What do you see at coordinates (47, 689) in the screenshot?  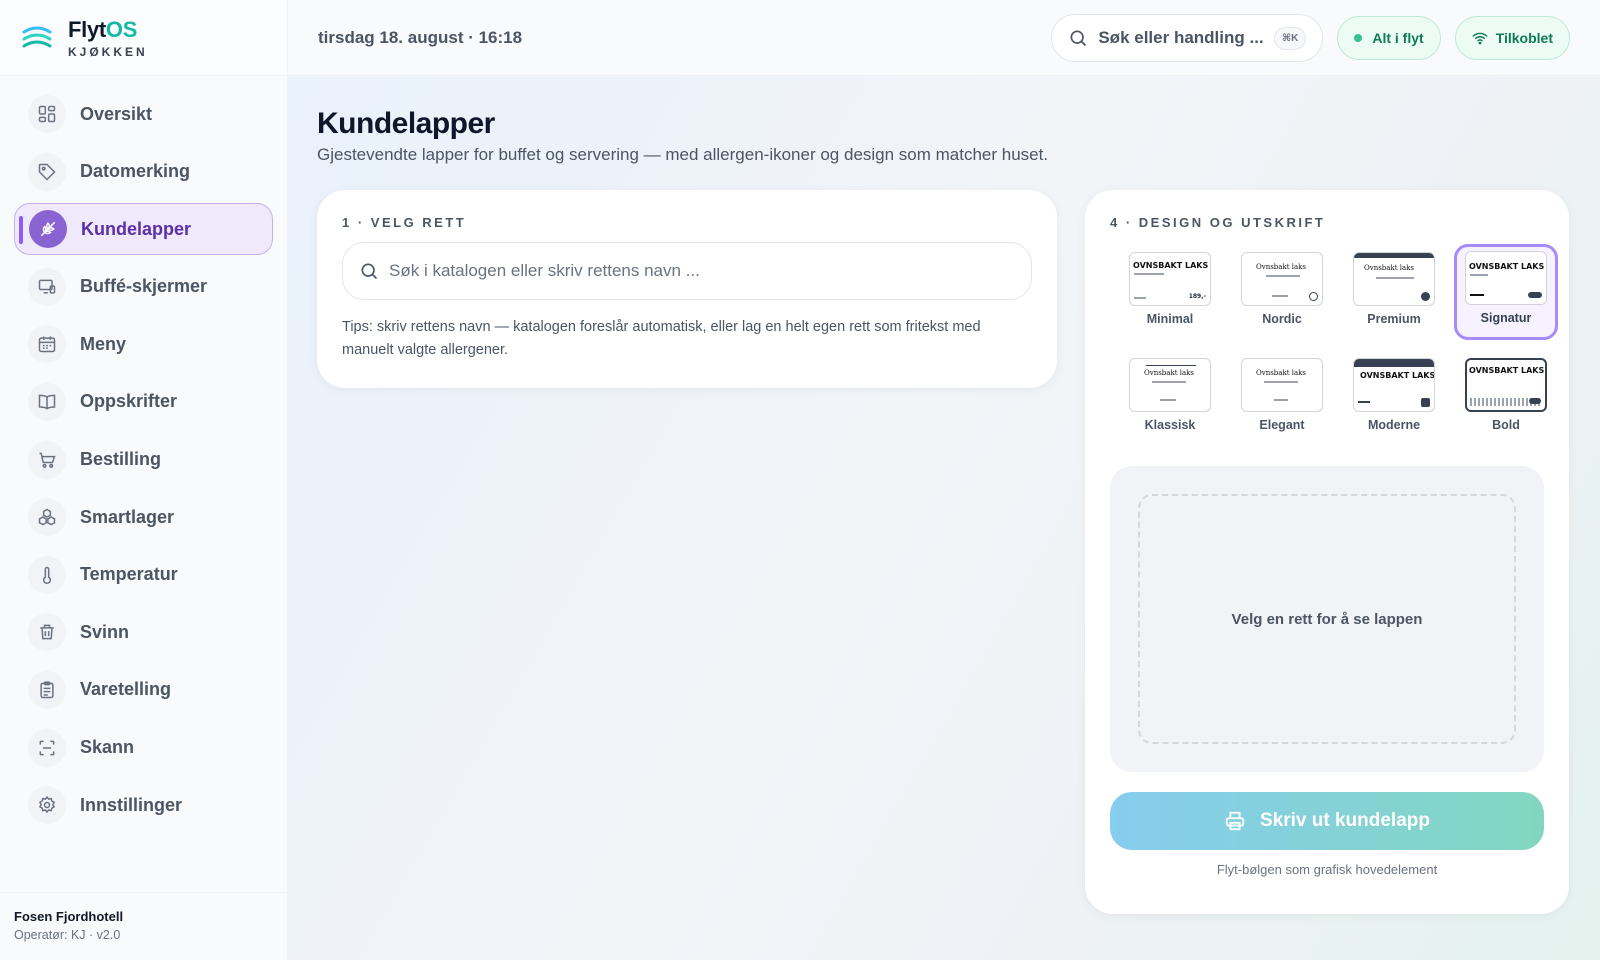 I see `clipboard-icon` at bounding box center [47, 689].